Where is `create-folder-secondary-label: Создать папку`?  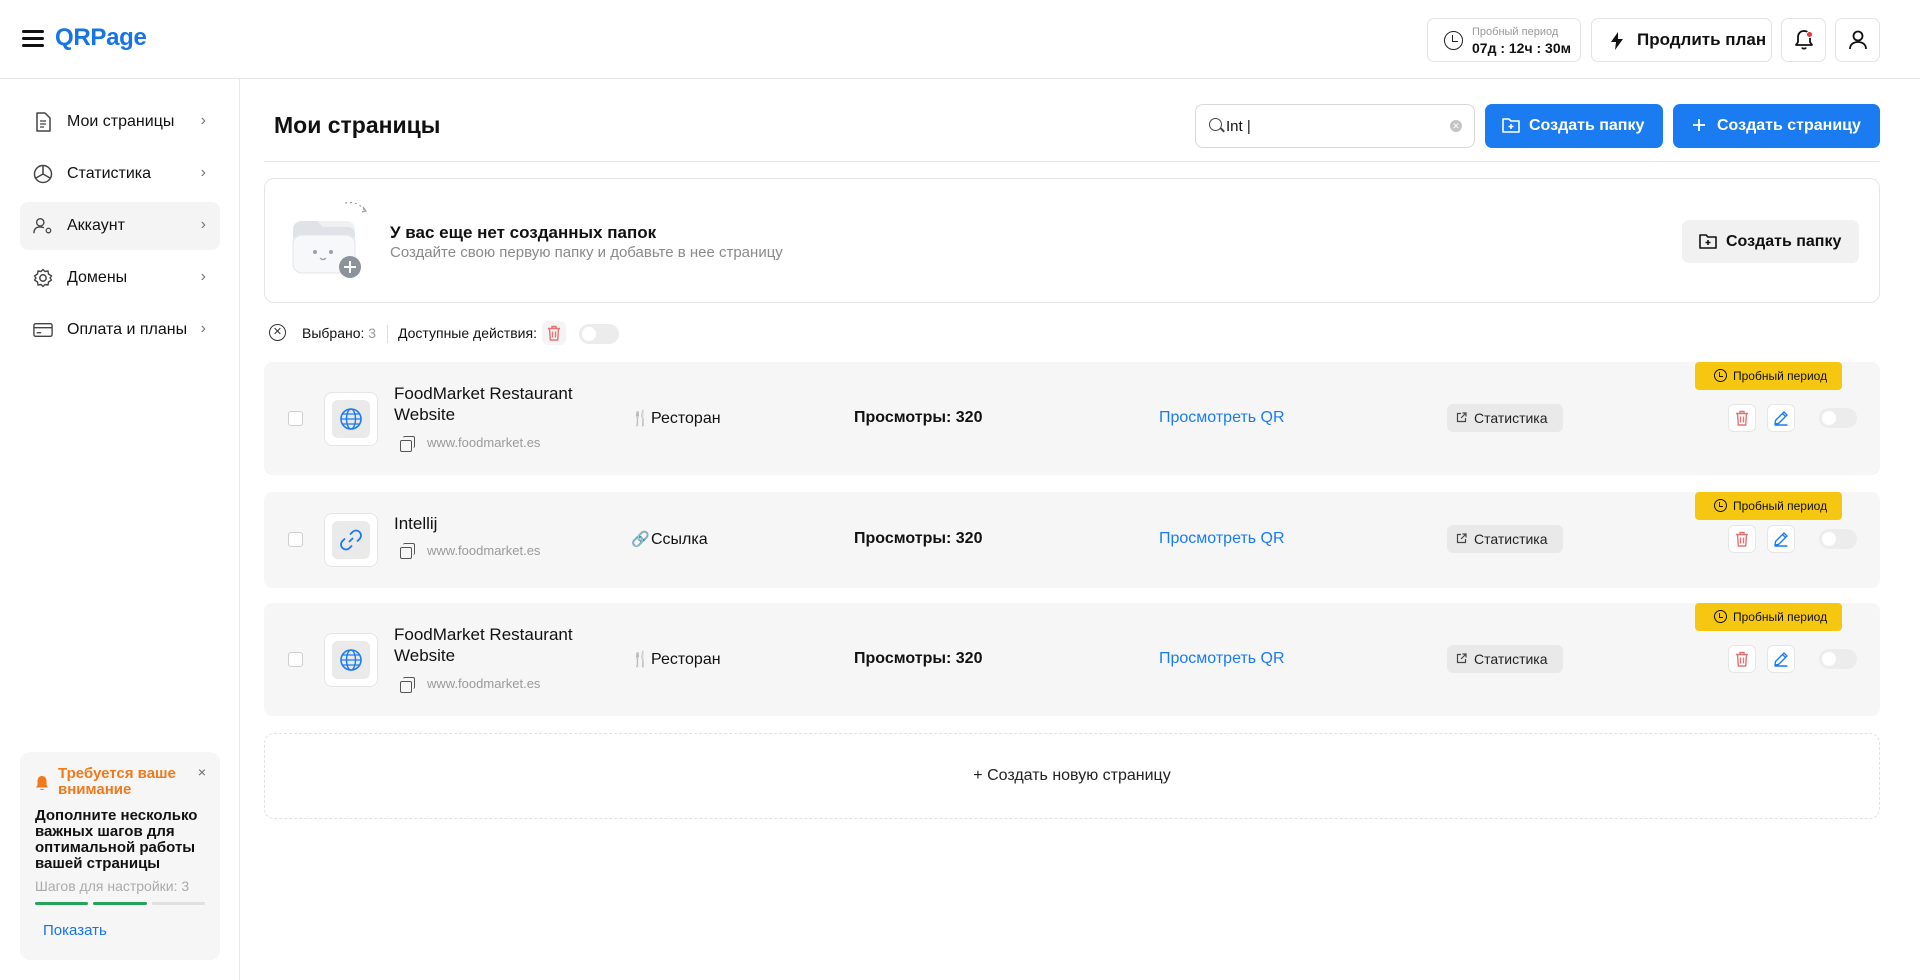 create-folder-secondary-label: Создать папку is located at coordinates (1784, 241).